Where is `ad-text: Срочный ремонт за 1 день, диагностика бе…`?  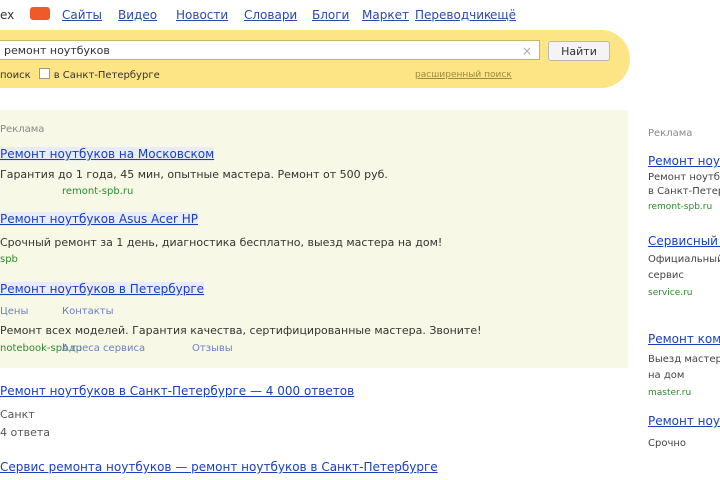
ad-text: Срочный ремонт за 1 день, диагностика бе… is located at coordinates (221, 242).